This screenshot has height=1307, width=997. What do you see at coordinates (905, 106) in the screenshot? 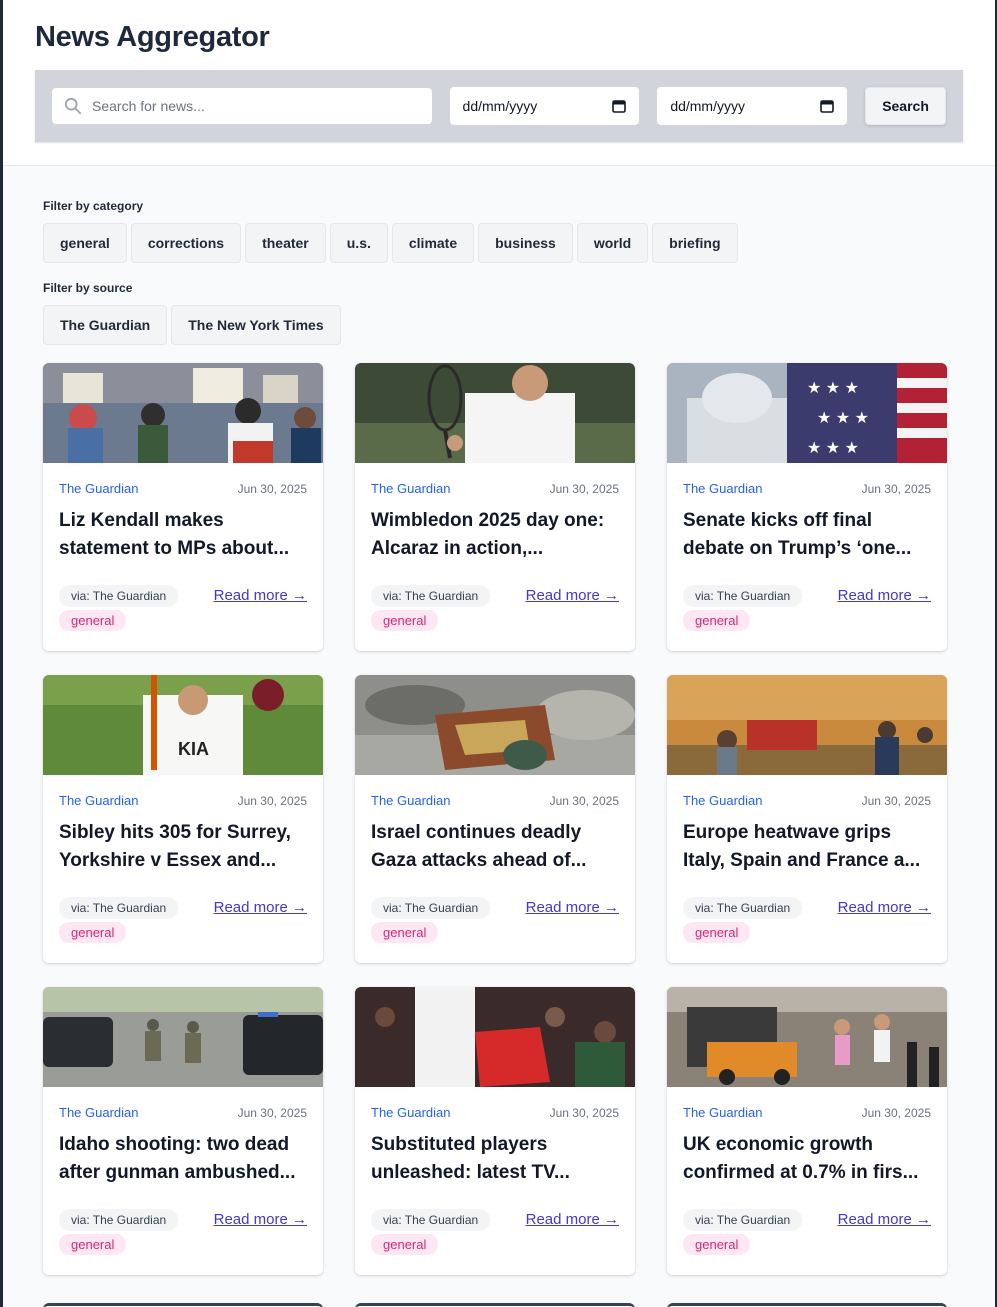
I see `search-button: Search` at bounding box center [905, 106].